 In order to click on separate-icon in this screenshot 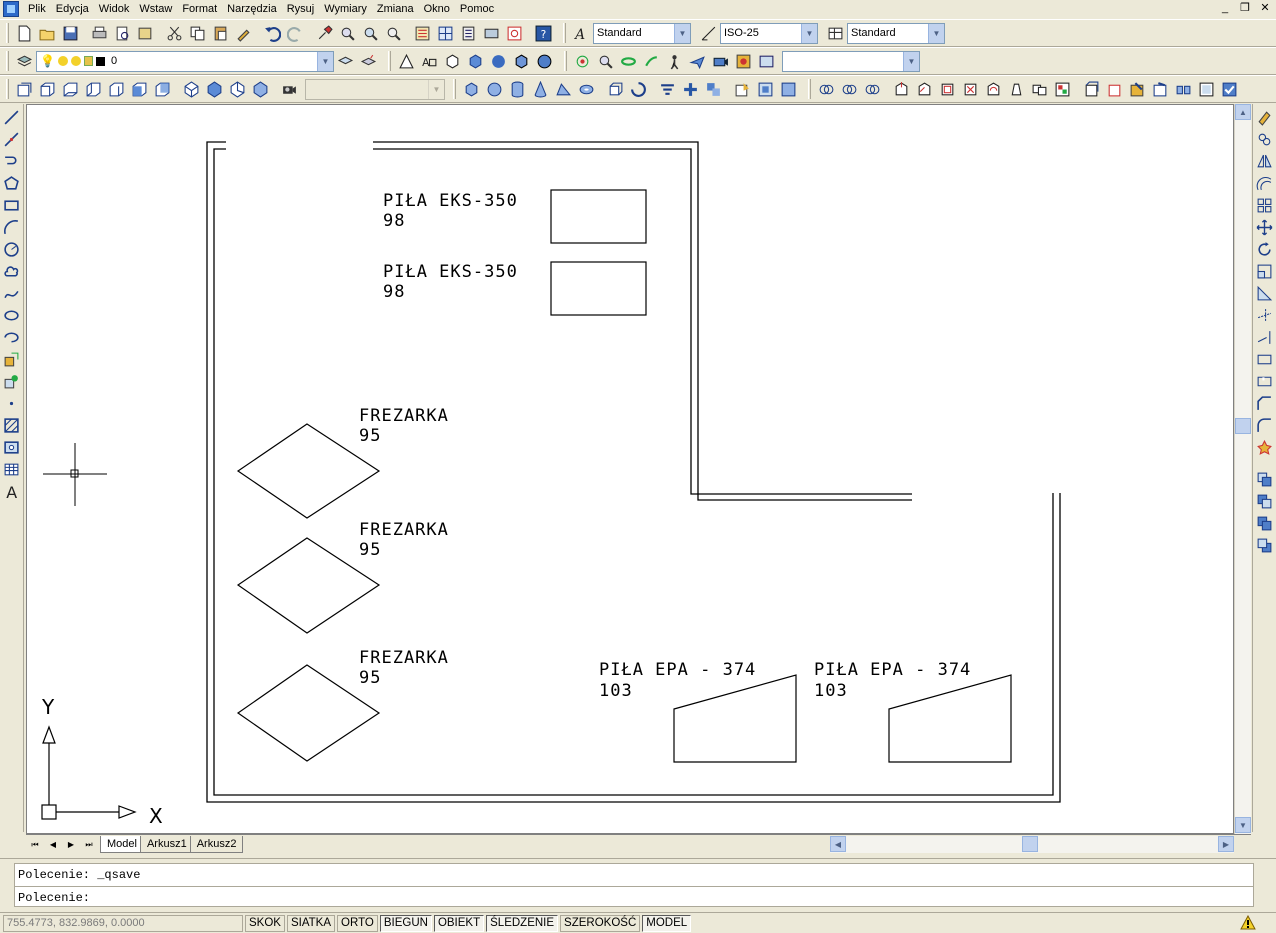, I will do `click(1183, 89)`.